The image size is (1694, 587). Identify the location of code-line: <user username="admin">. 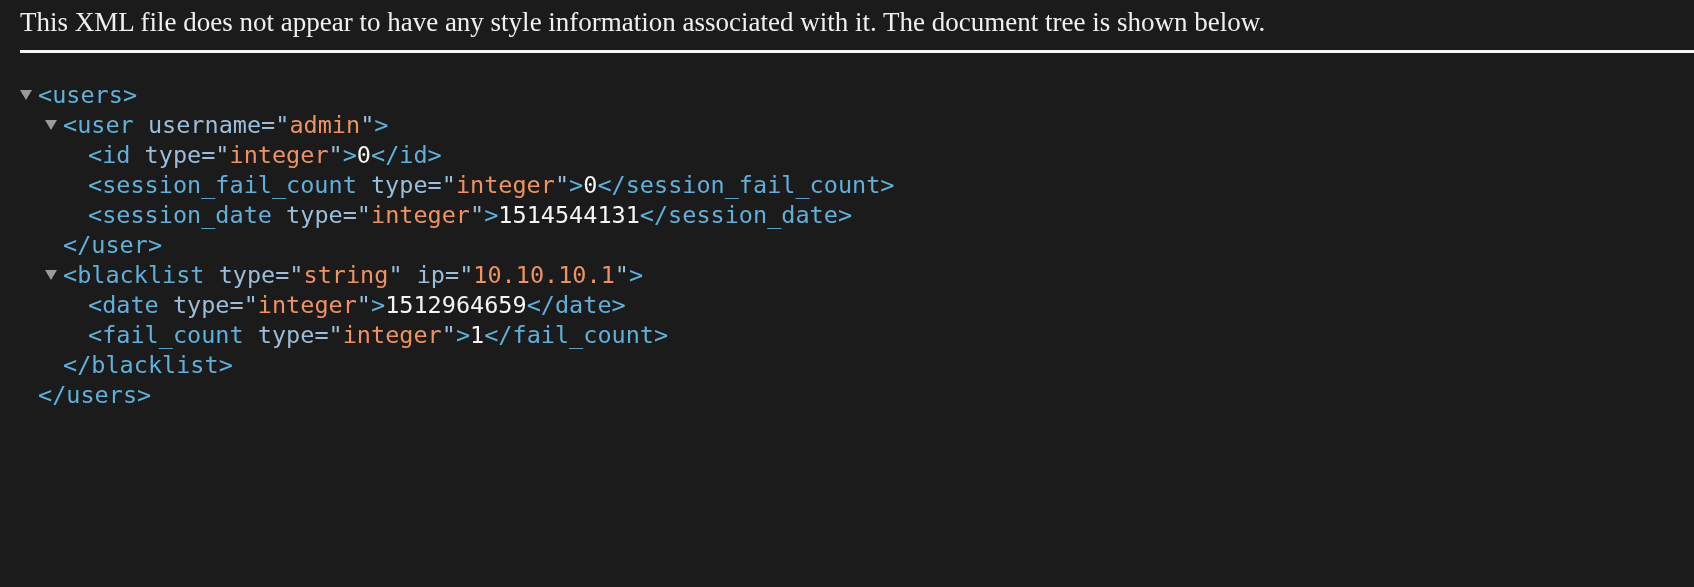
(226, 125).